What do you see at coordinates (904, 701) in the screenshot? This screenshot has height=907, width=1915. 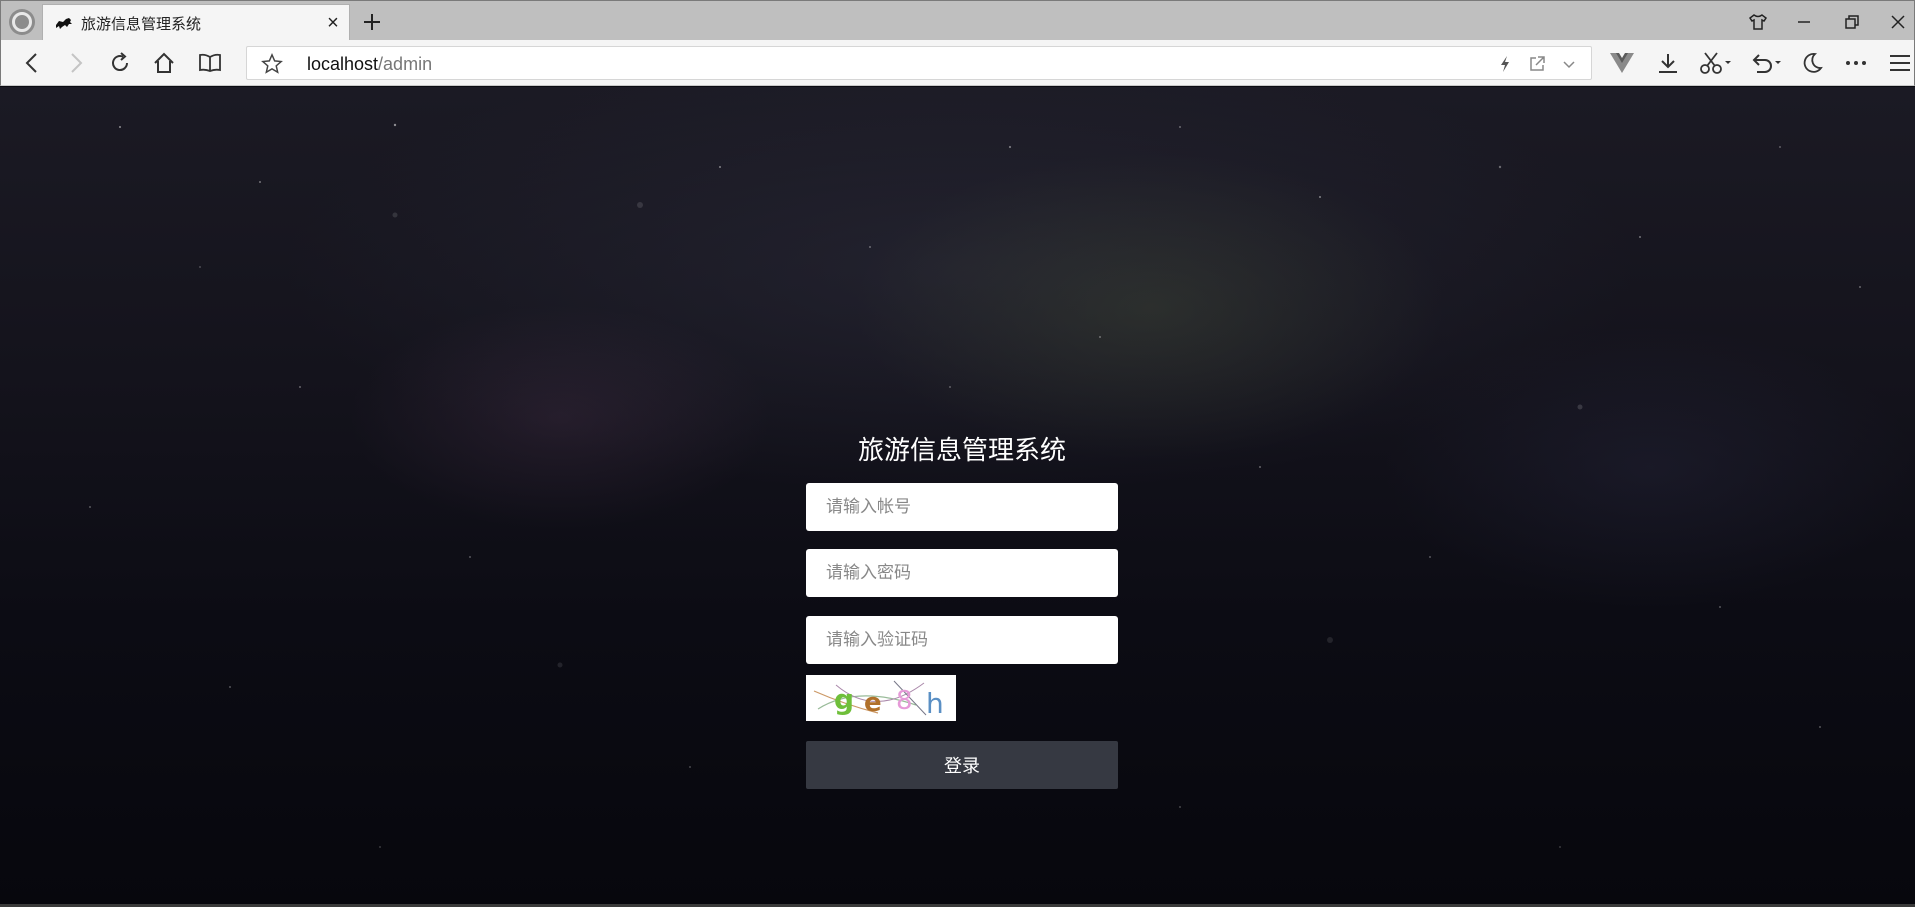 I see `captcha-char: 8` at bounding box center [904, 701].